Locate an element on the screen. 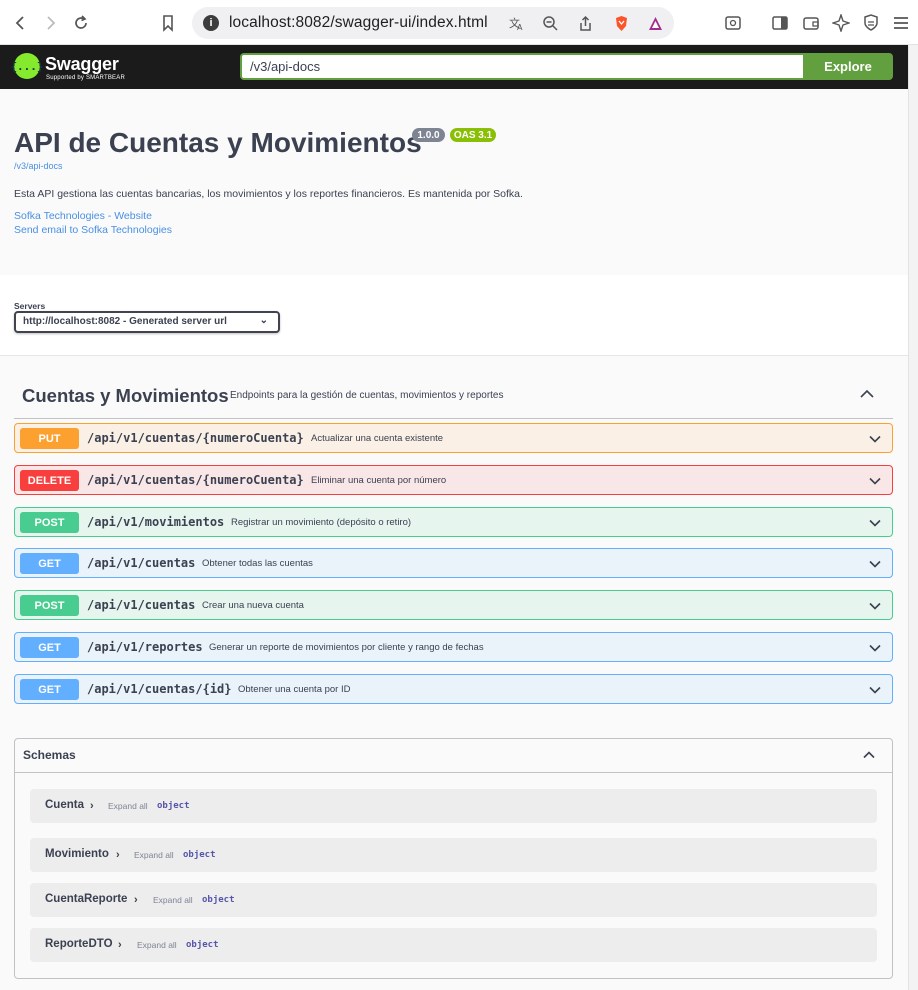 This screenshot has width=918, height=990. api-url-input: /v3/api-docs is located at coordinates (521, 66).